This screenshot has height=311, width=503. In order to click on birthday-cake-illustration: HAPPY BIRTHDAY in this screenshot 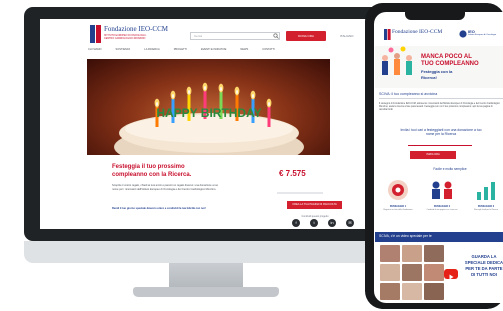, I will do `click(209, 118)`.